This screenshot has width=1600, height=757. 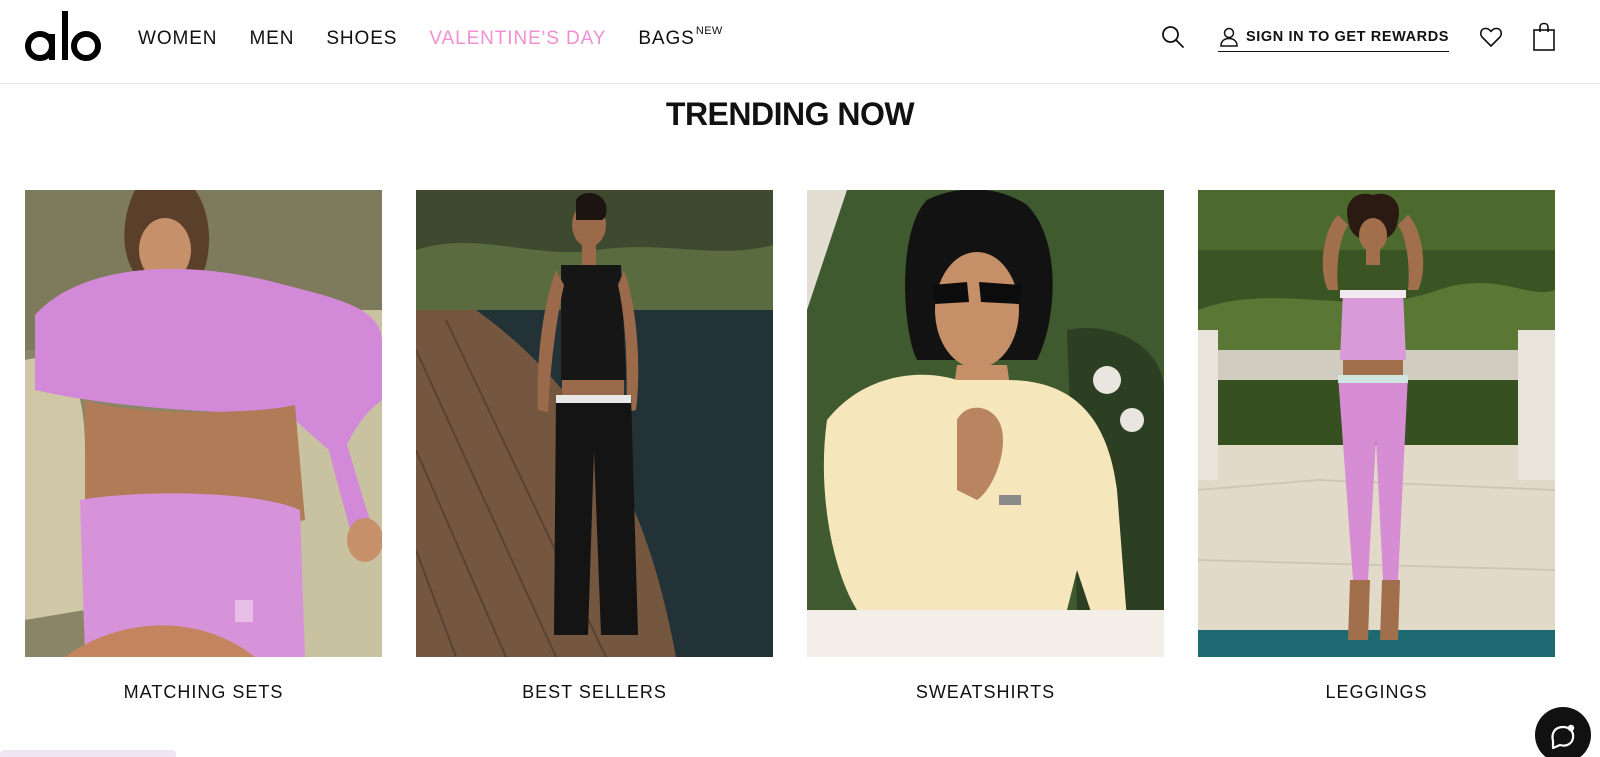 What do you see at coordinates (1376, 692) in the screenshot?
I see `category-label-leggings: LEGGINGS` at bounding box center [1376, 692].